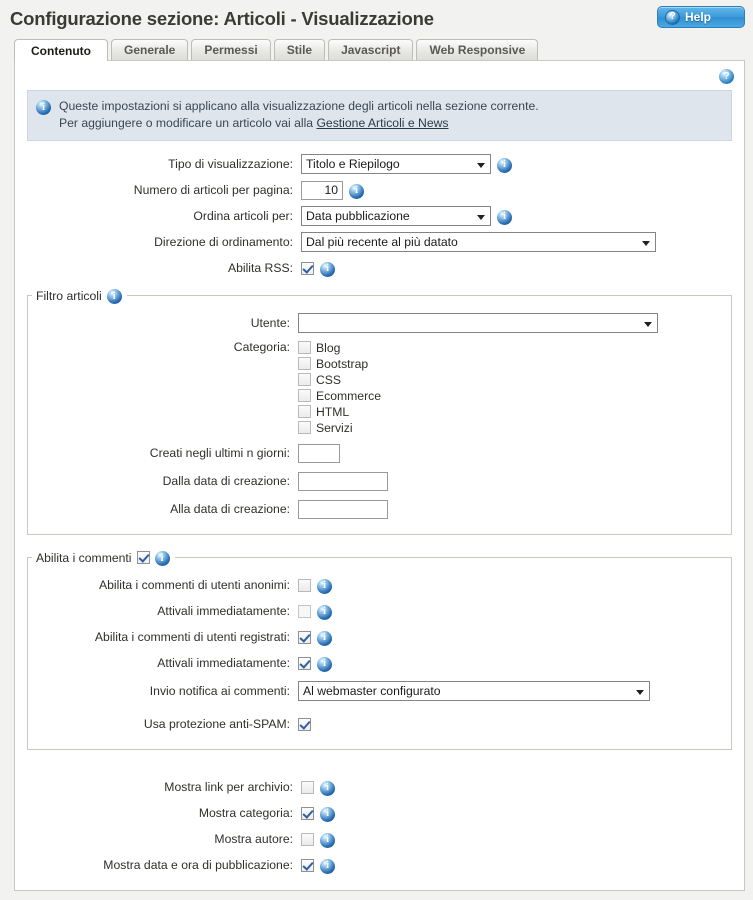 The width and height of the screenshot is (753, 900). Describe the element at coordinates (324, 586) in the screenshot. I see `info-icon-anonymous-comments: i` at that location.